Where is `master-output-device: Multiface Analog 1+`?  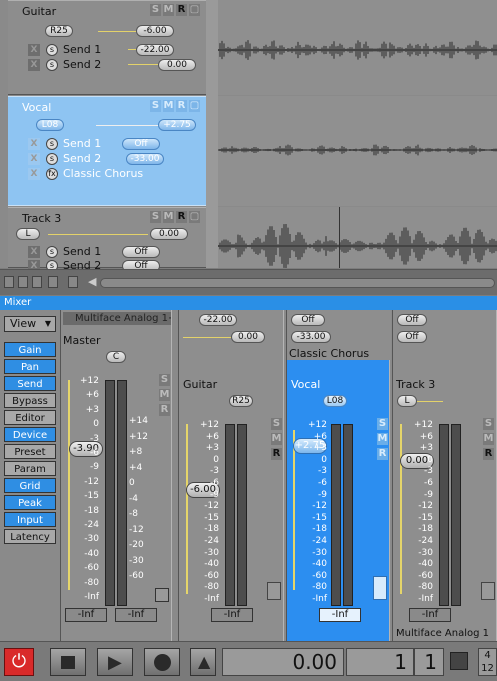 master-output-device: Multiface Analog 1+ is located at coordinates (117, 318).